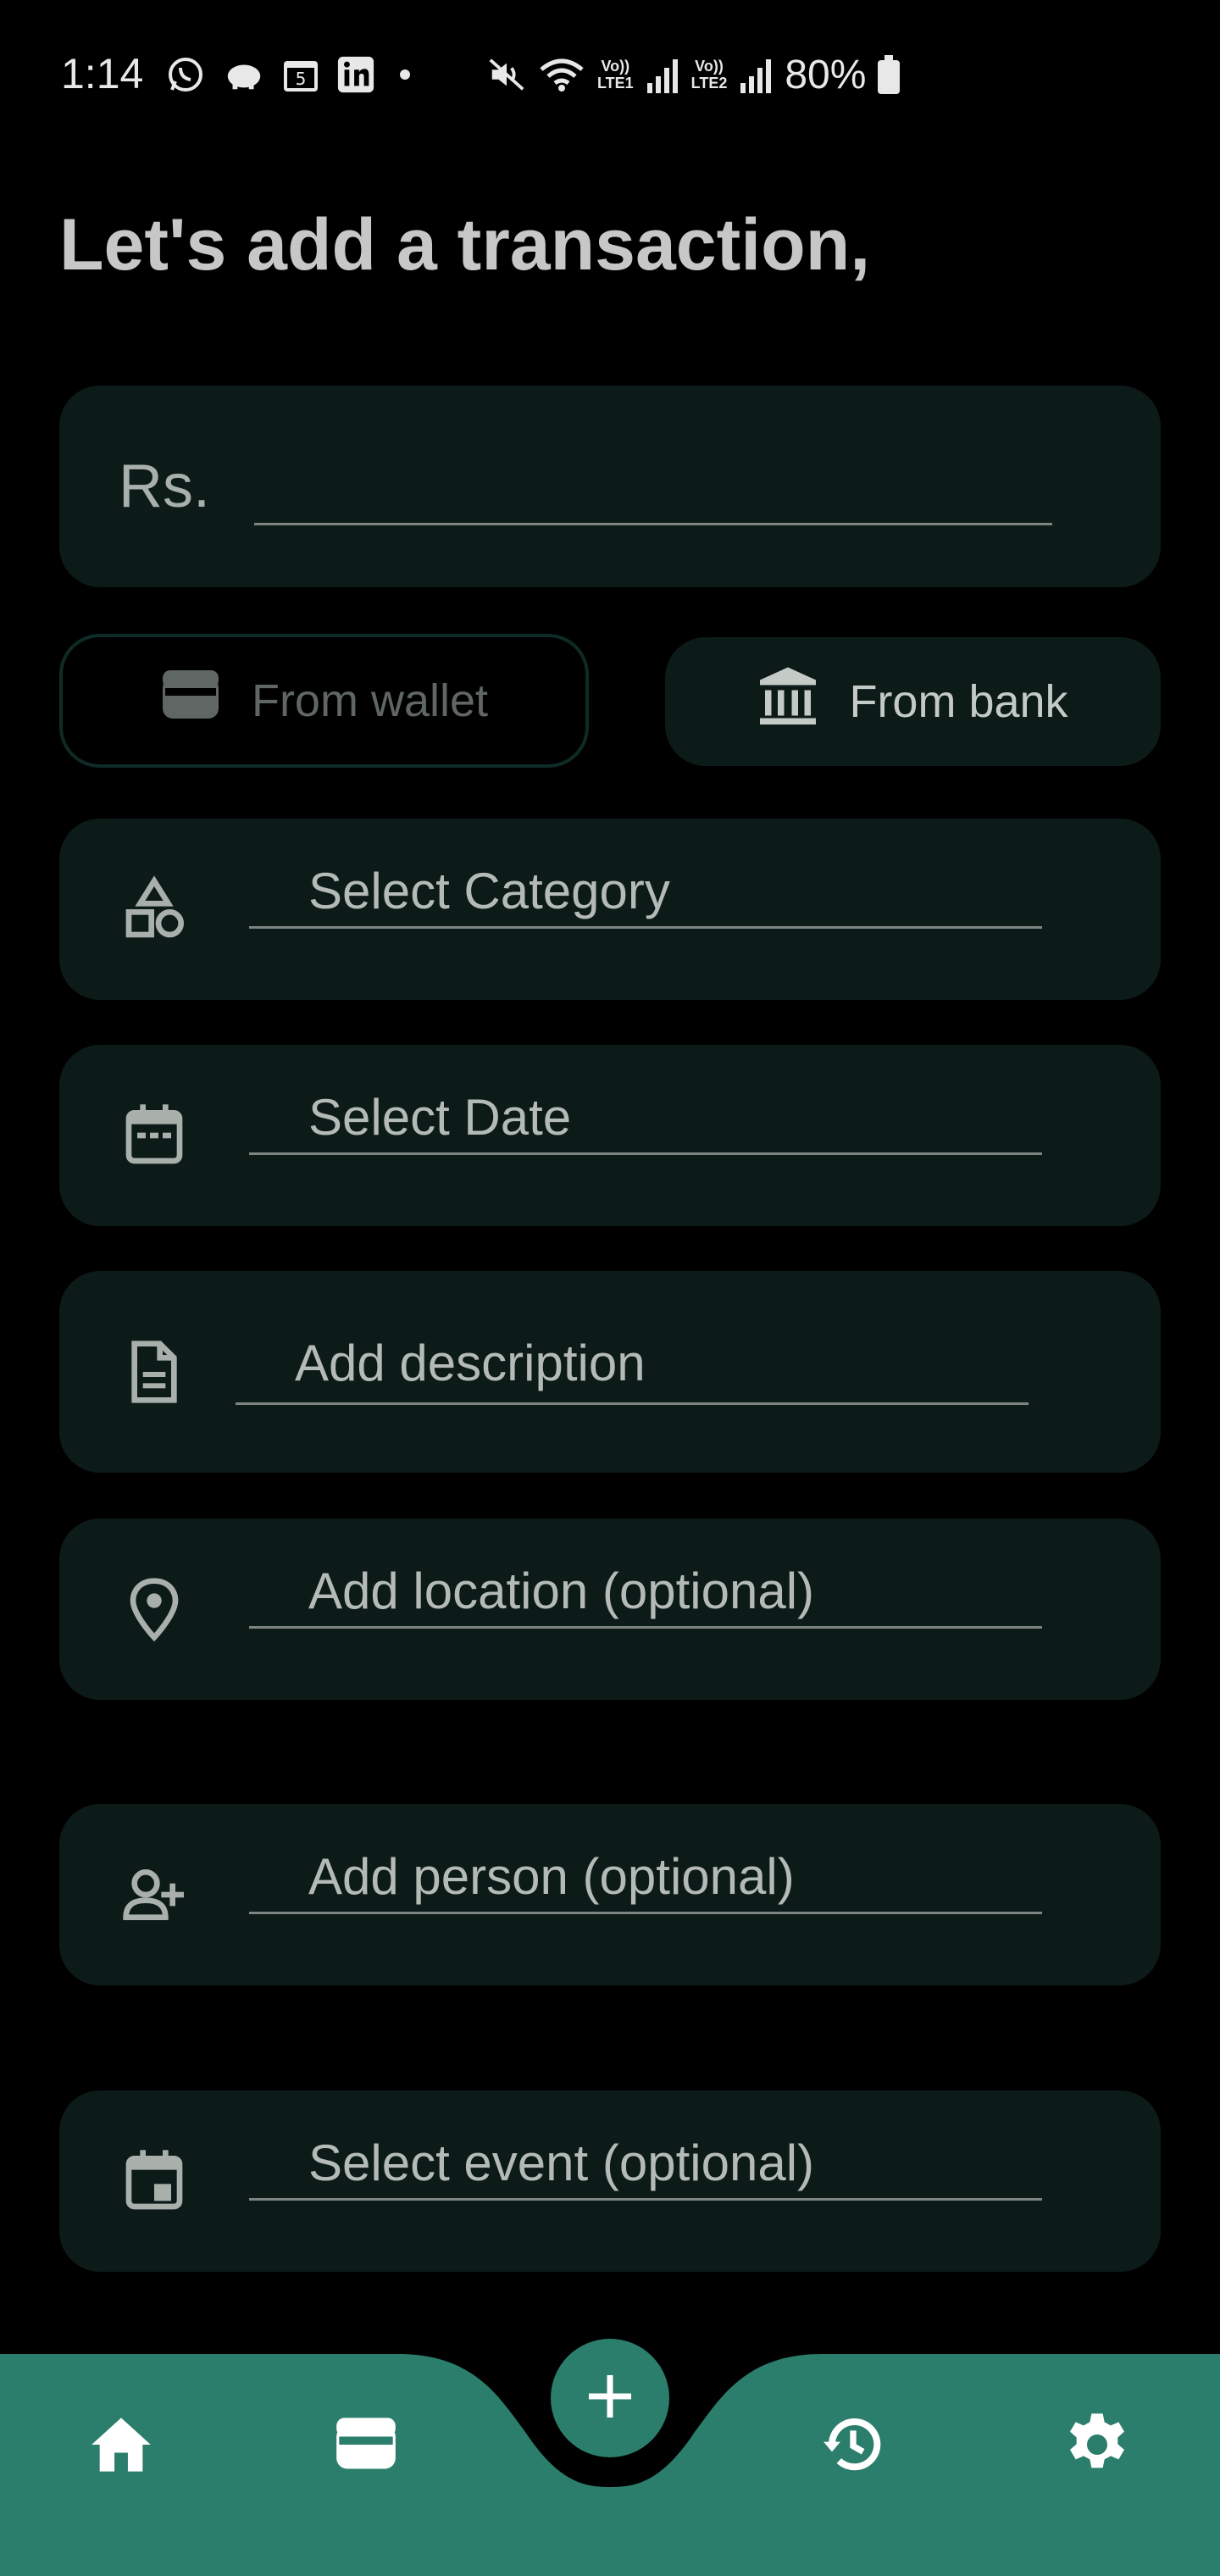  What do you see at coordinates (164, 486) in the screenshot?
I see `currency-label: Rs.` at bounding box center [164, 486].